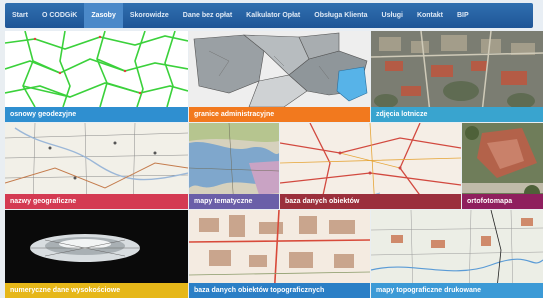 The image size is (543, 298). I want to click on tile-label: mapy tematyczne, so click(234, 201).